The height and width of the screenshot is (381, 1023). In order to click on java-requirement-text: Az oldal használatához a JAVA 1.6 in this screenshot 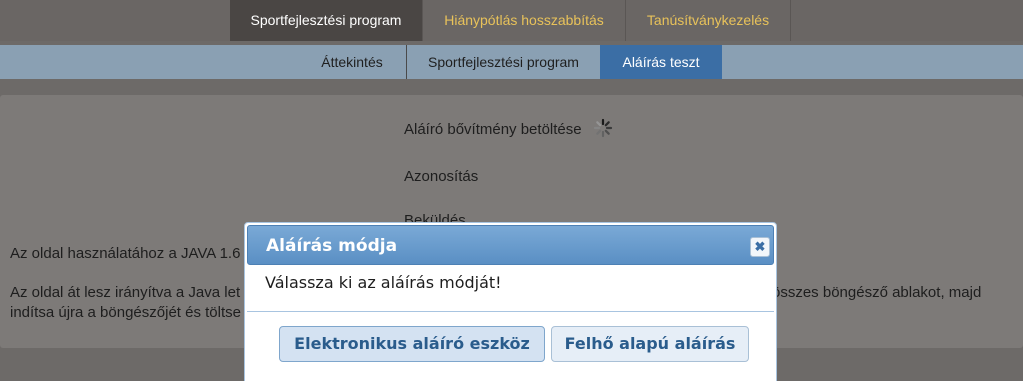, I will do `click(125, 253)`.